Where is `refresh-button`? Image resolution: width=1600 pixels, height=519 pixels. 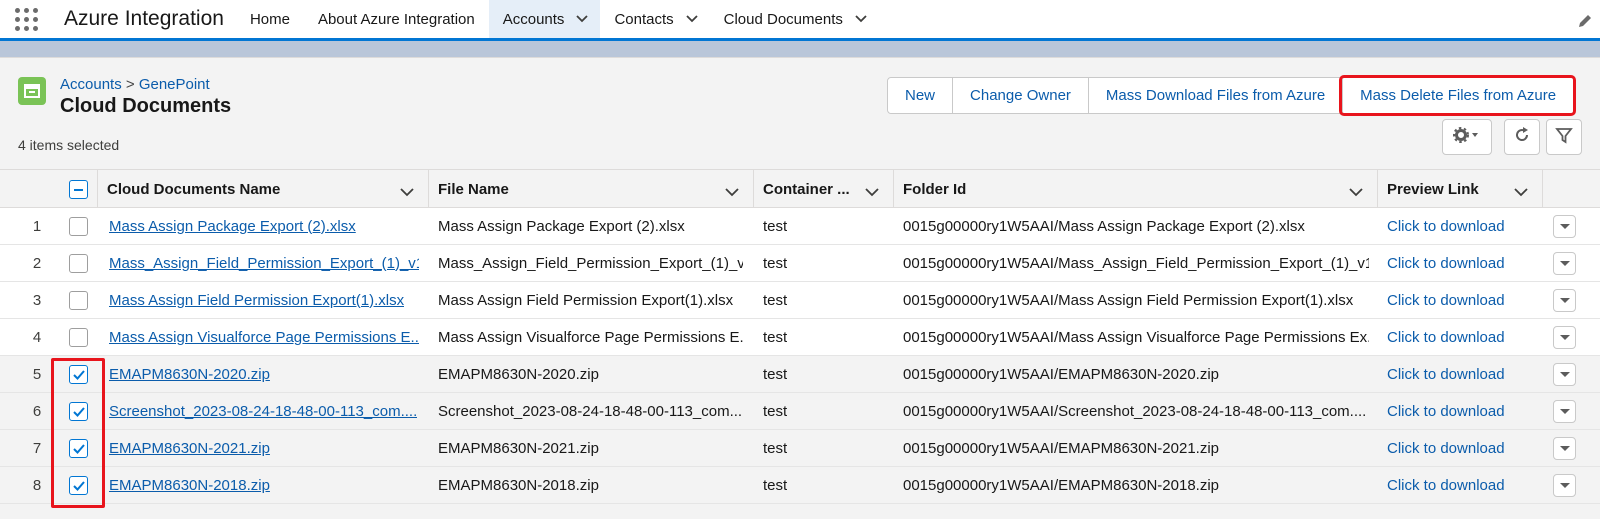
refresh-button is located at coordinates (1522, 137).